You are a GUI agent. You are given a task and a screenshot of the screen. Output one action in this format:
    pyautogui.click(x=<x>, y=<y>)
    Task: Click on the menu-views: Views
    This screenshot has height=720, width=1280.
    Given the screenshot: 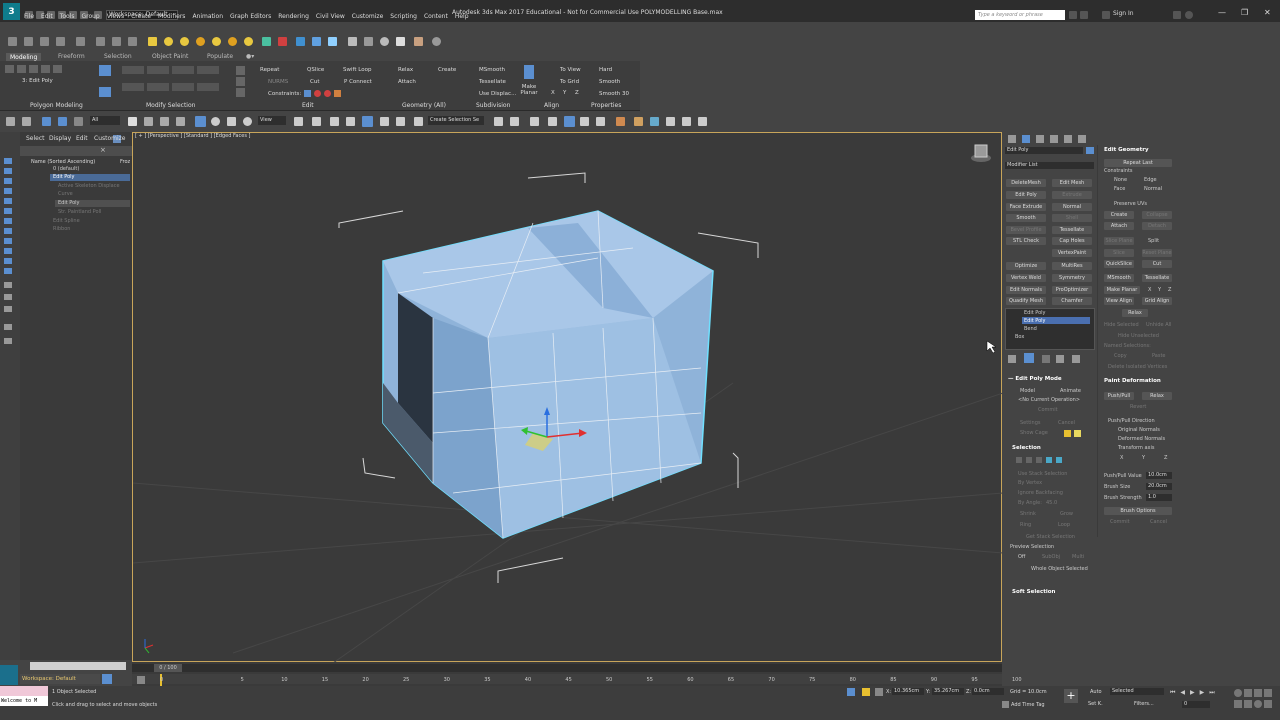 What is the action you would take?
    pyautogui.click(x=115, y=16)
    